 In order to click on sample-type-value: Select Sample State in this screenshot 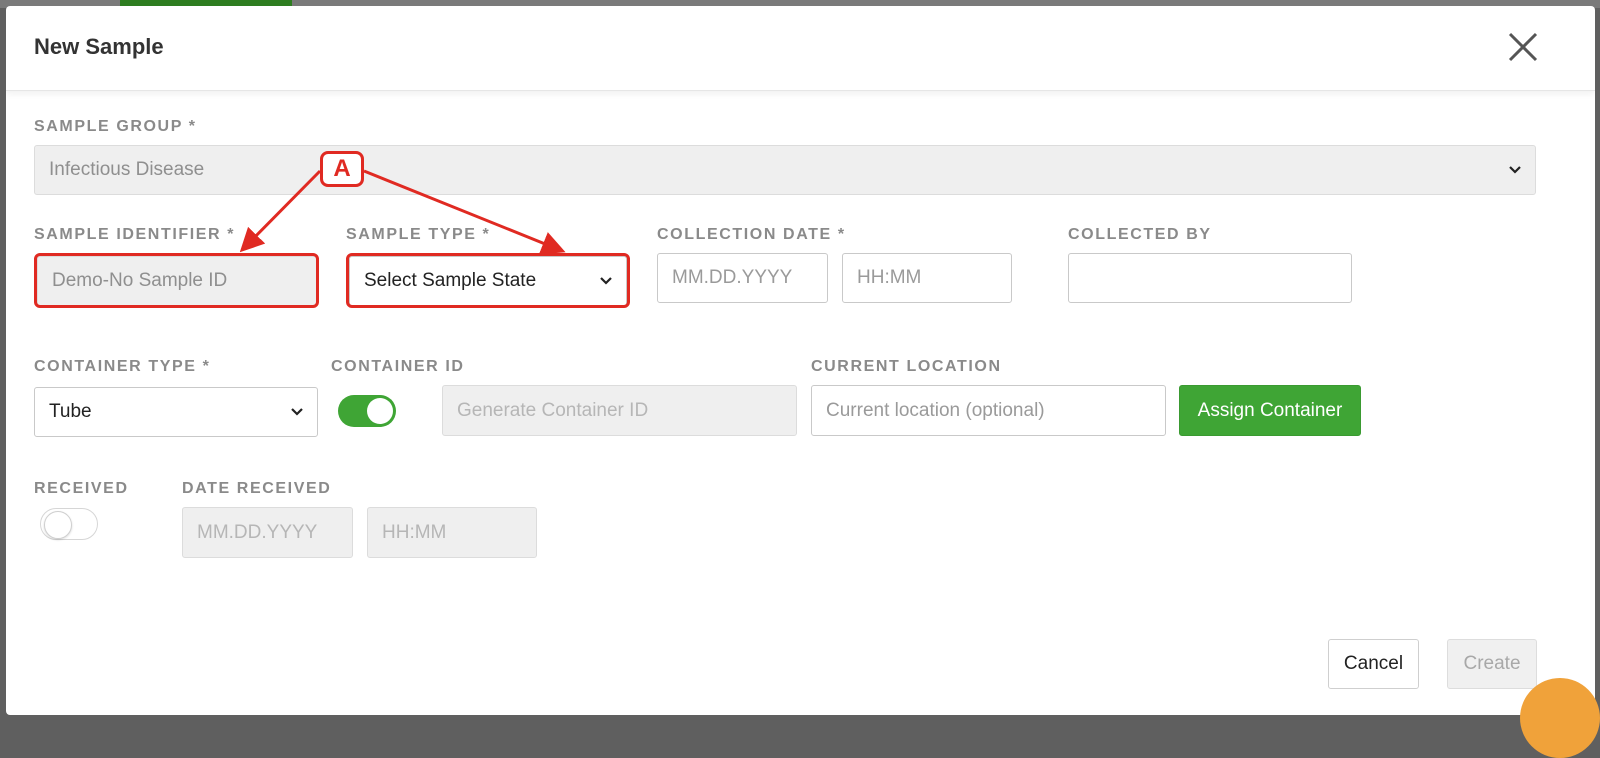, I will do `click(450, 280)`.